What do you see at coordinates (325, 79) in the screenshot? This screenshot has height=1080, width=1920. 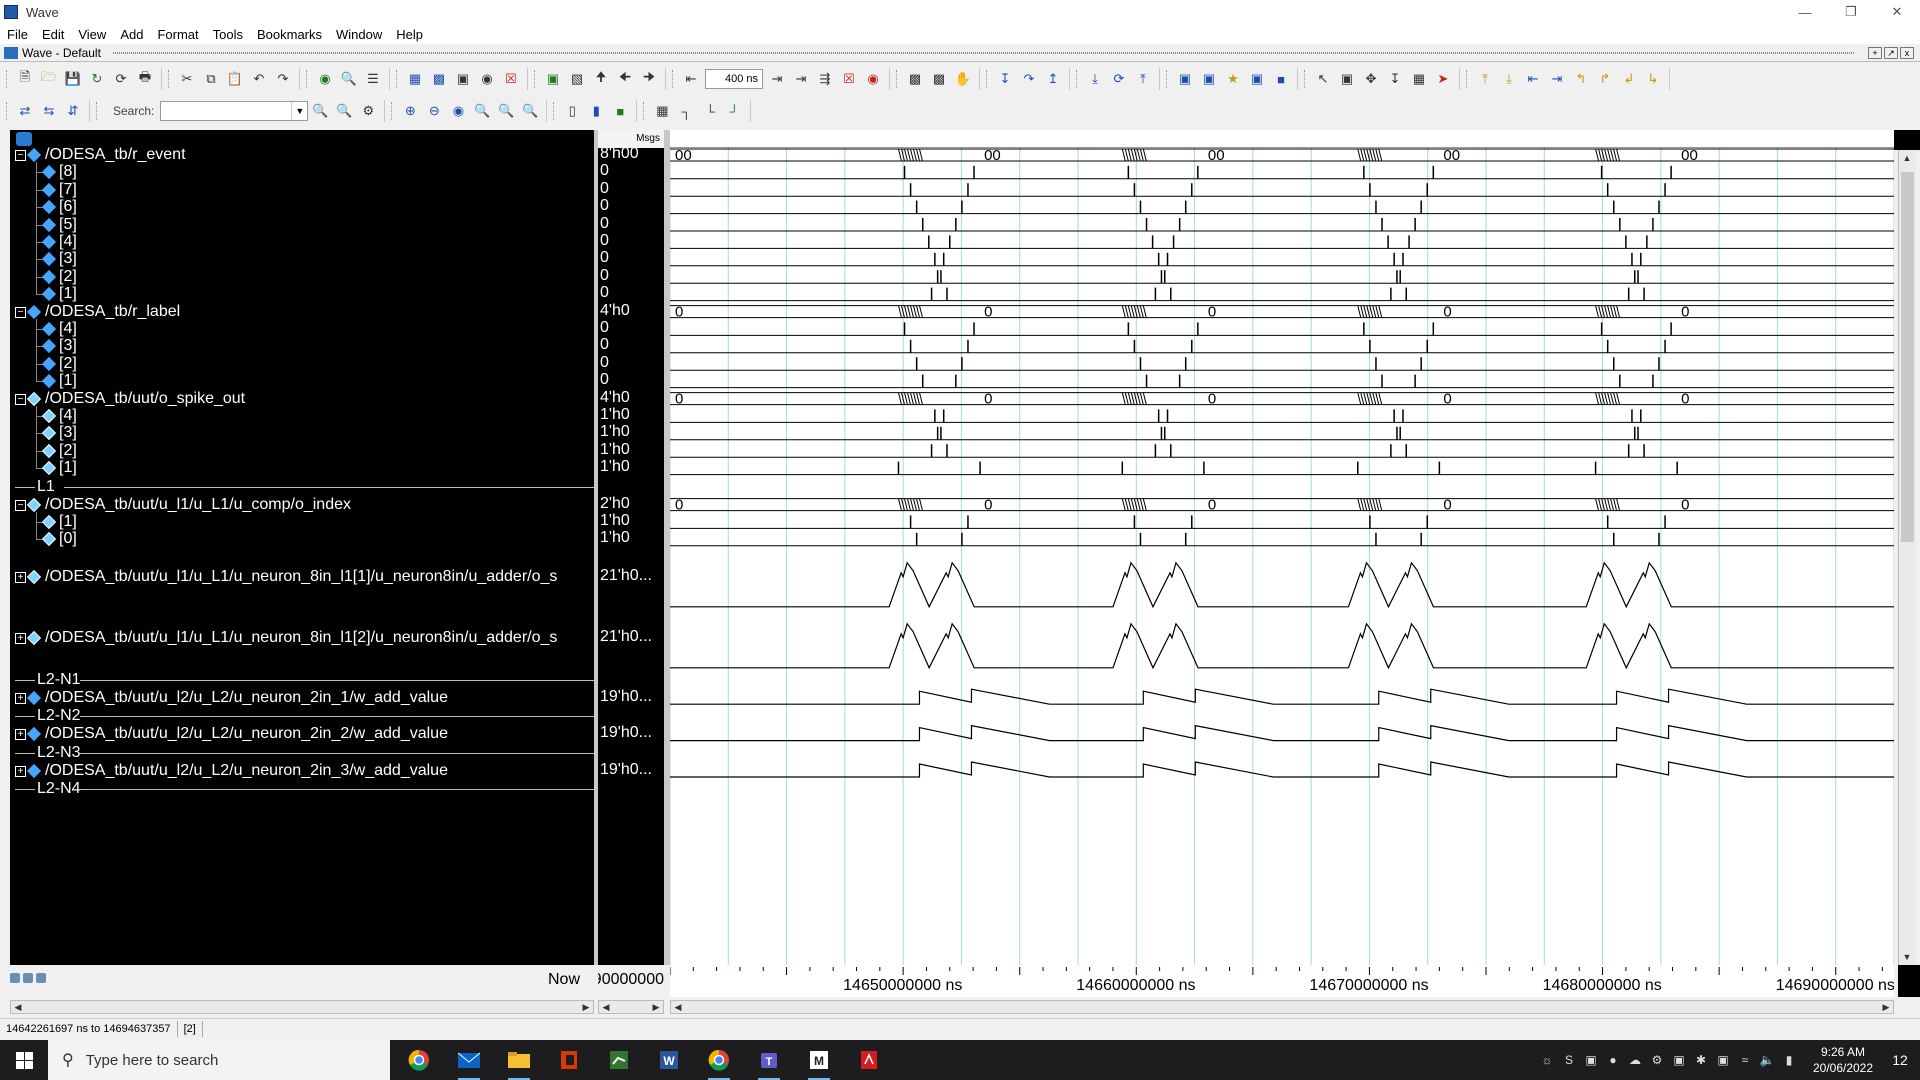 I see `run-icon: ◉` at bounding box center [325, 79].